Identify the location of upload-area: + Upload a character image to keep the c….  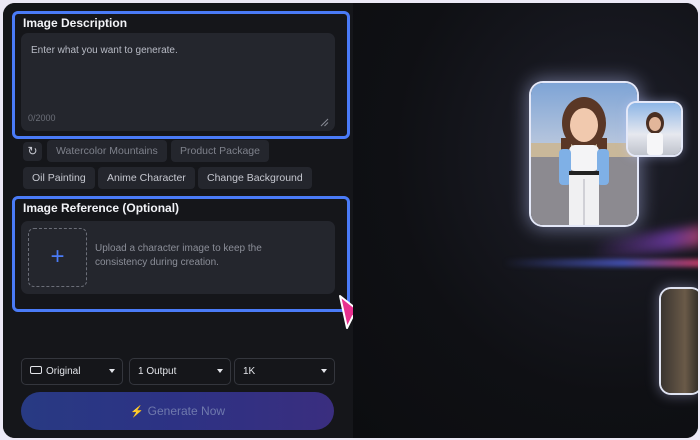
(178, 257).